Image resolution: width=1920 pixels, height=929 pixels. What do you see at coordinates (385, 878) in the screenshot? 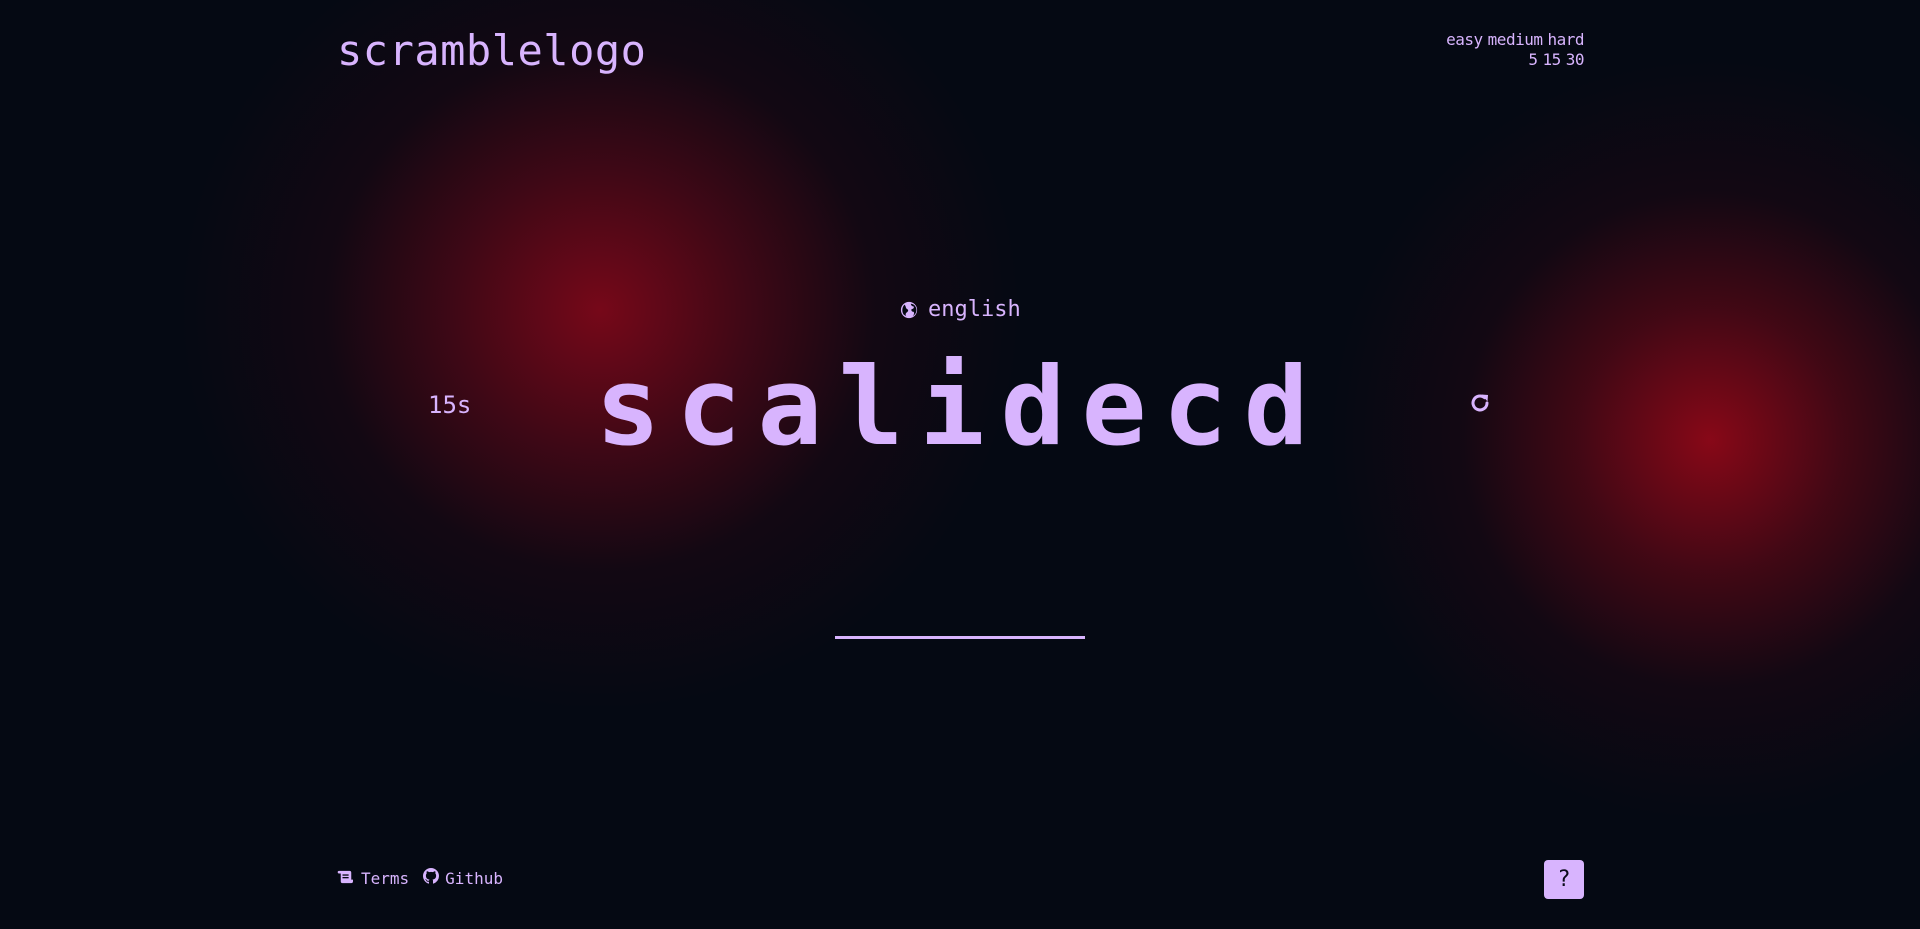
I see `terms-label: Terms` at bounding box center [385, 878].